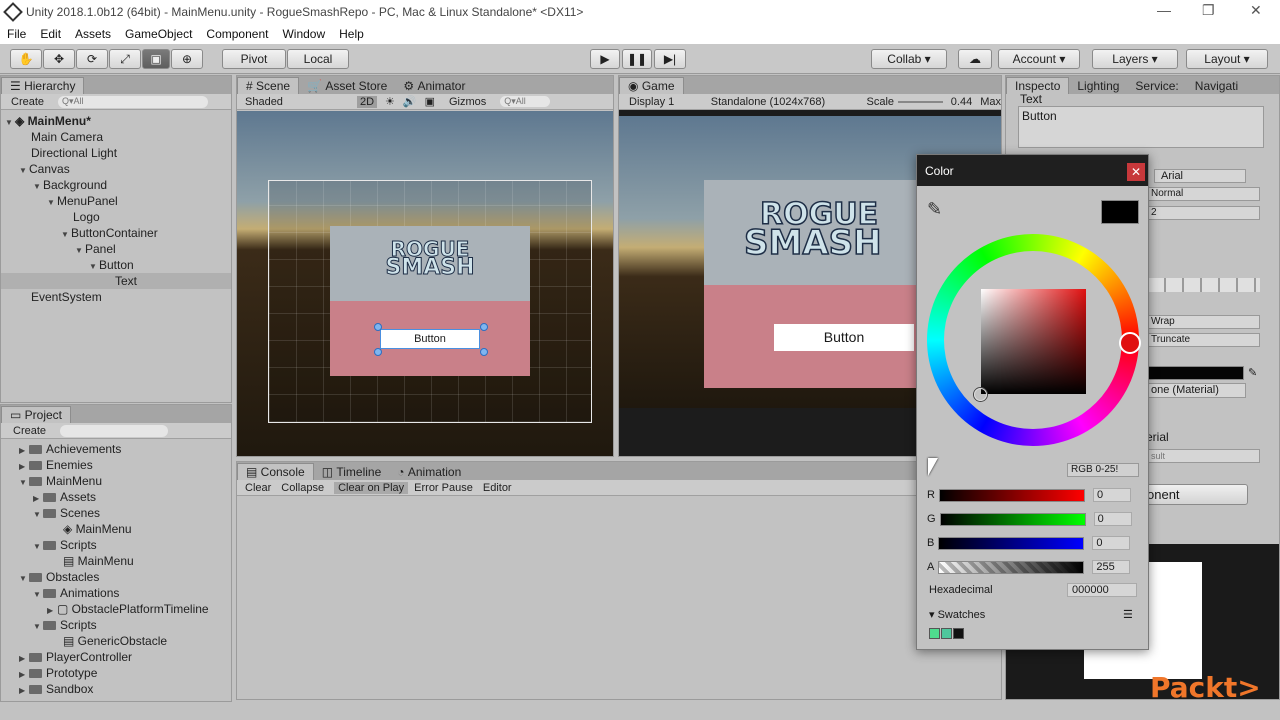 The image size is (1280, 720). What do you see at coordinates (1103, 470) in the screenshot?
I see `color-mode-dropdown: RGB 0-25!` at bounding box center [1103, 470].